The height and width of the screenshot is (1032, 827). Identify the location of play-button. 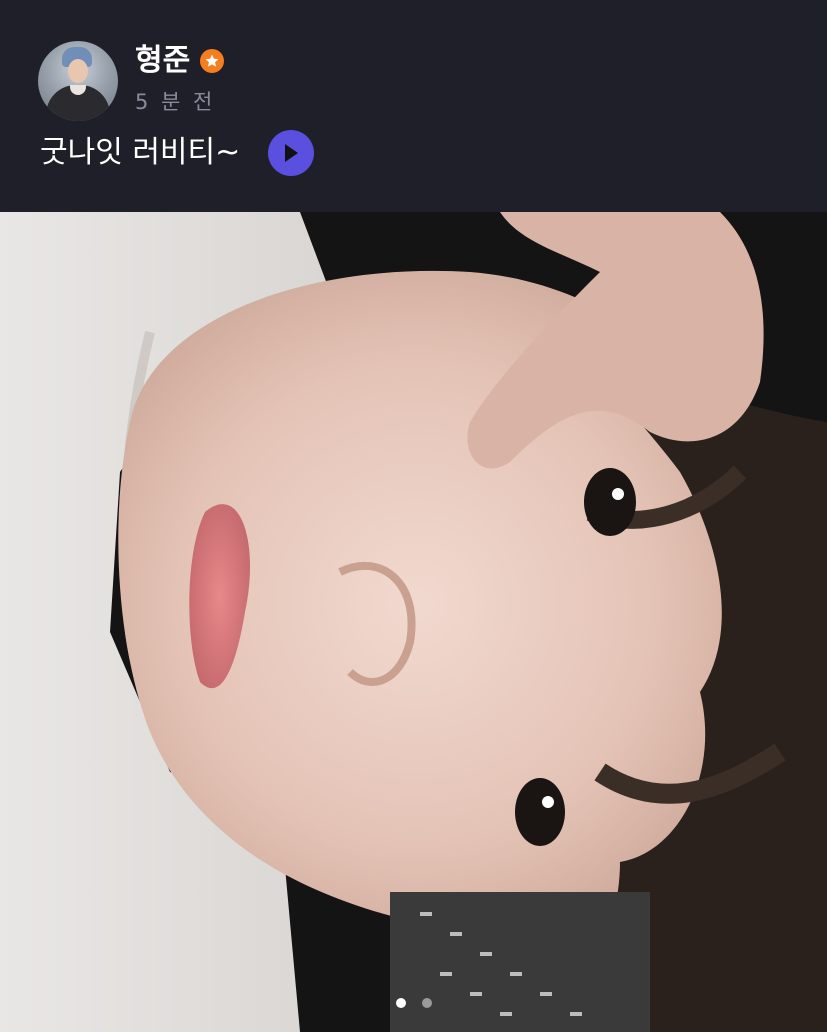
(291, 153).